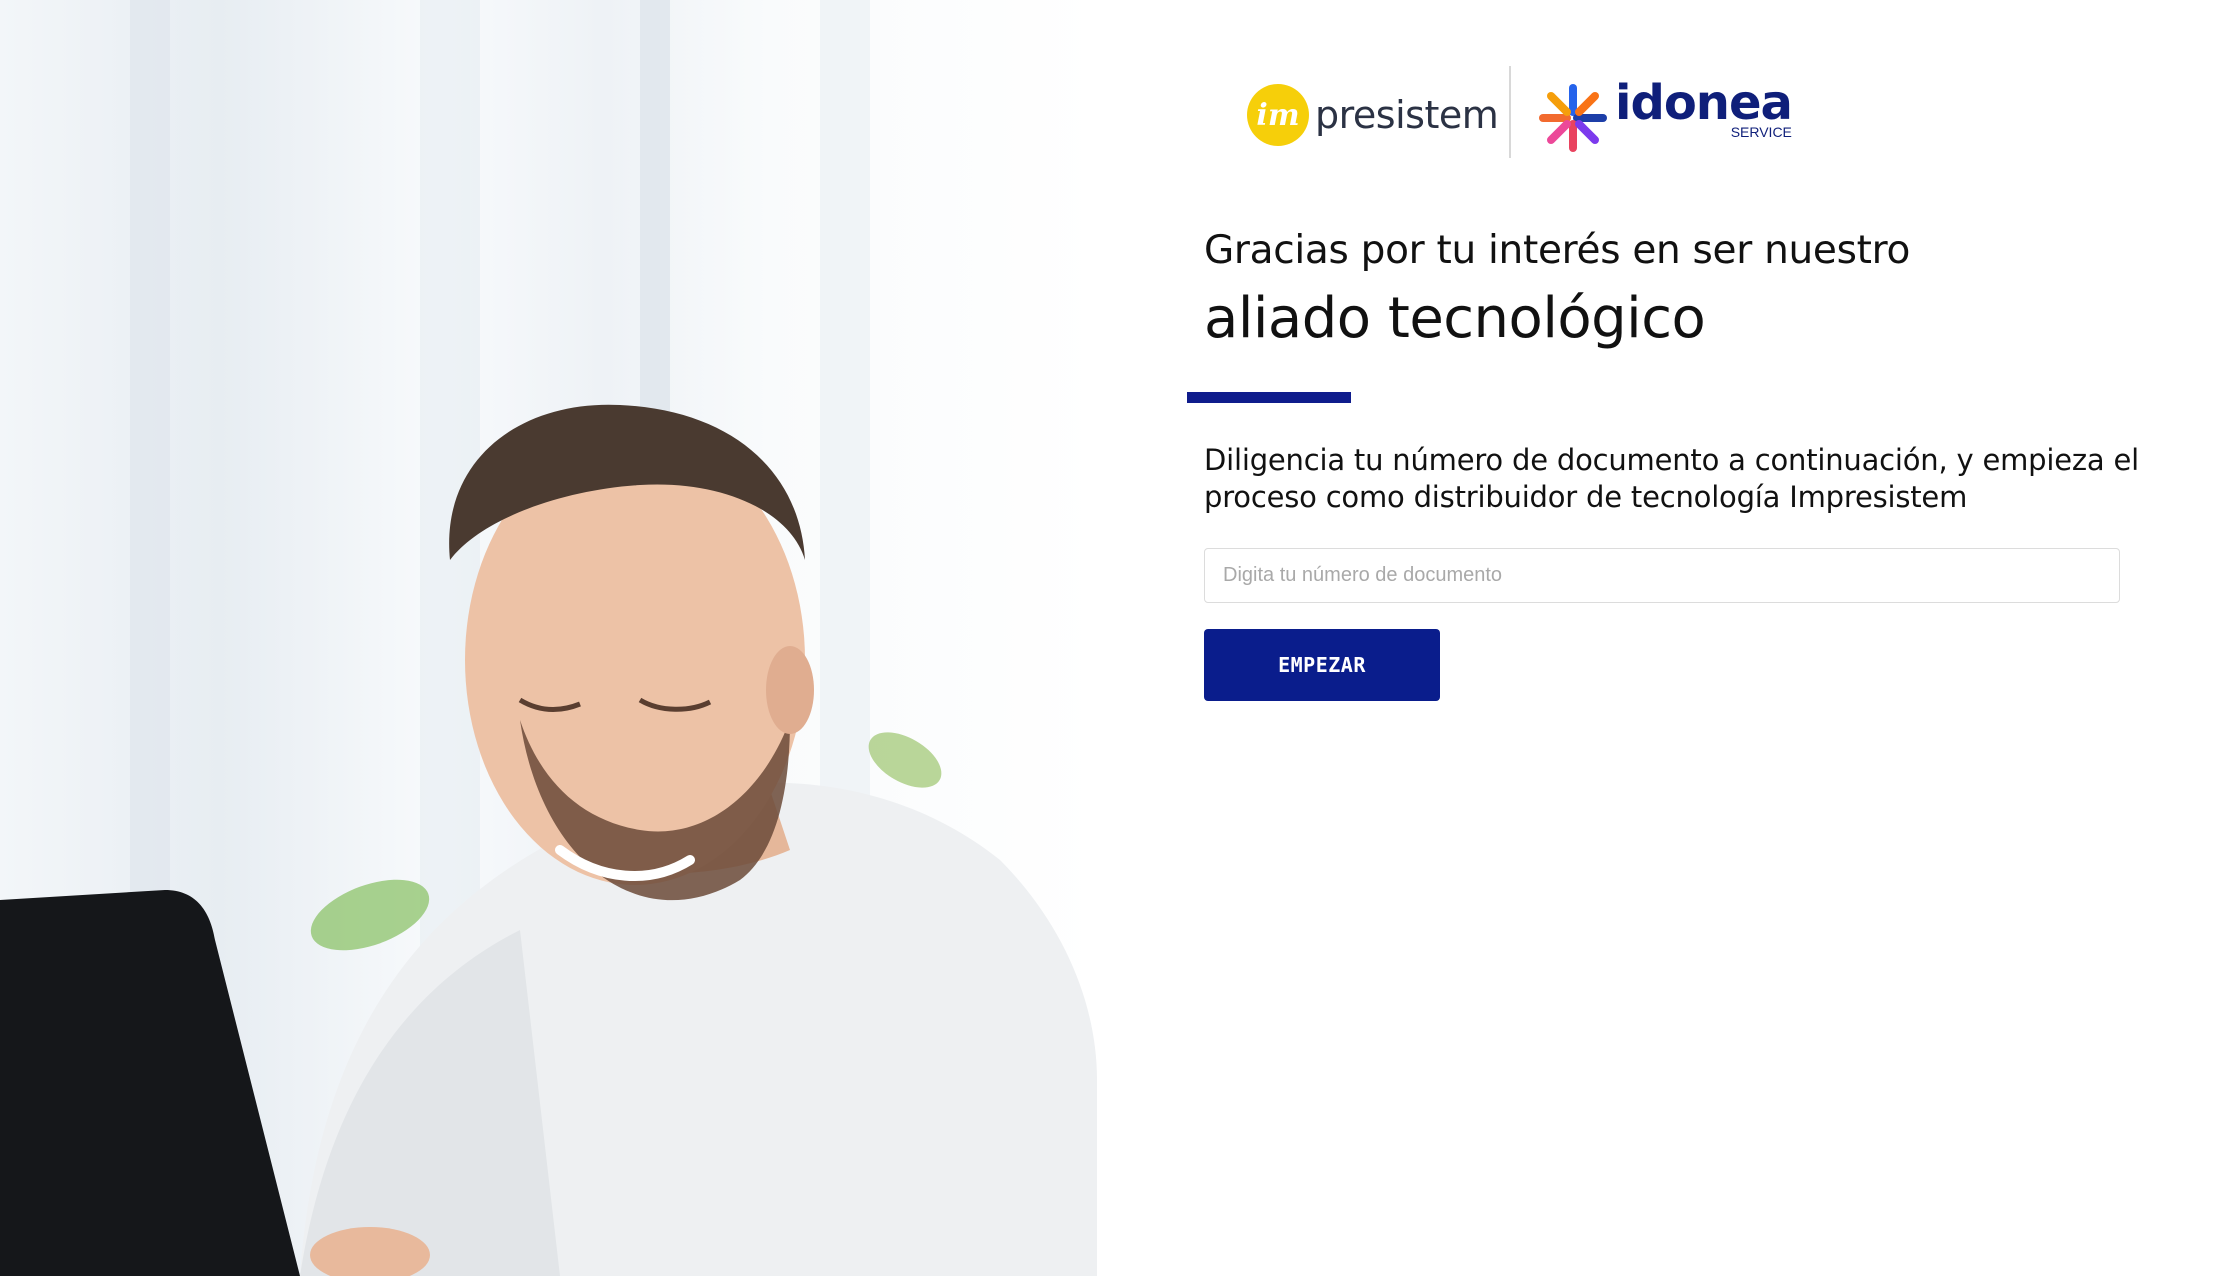  What do you see at coordinates (1557, 250) in the screenshot?
I see `headline-intro: Gracias por tu interés en ser nuestro` at bounding box center [1557, 250].